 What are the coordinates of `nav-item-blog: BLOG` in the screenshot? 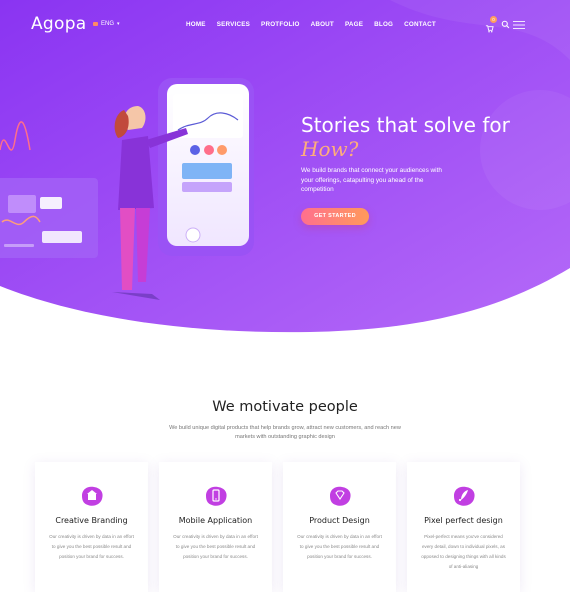 It's located at (383, 24).